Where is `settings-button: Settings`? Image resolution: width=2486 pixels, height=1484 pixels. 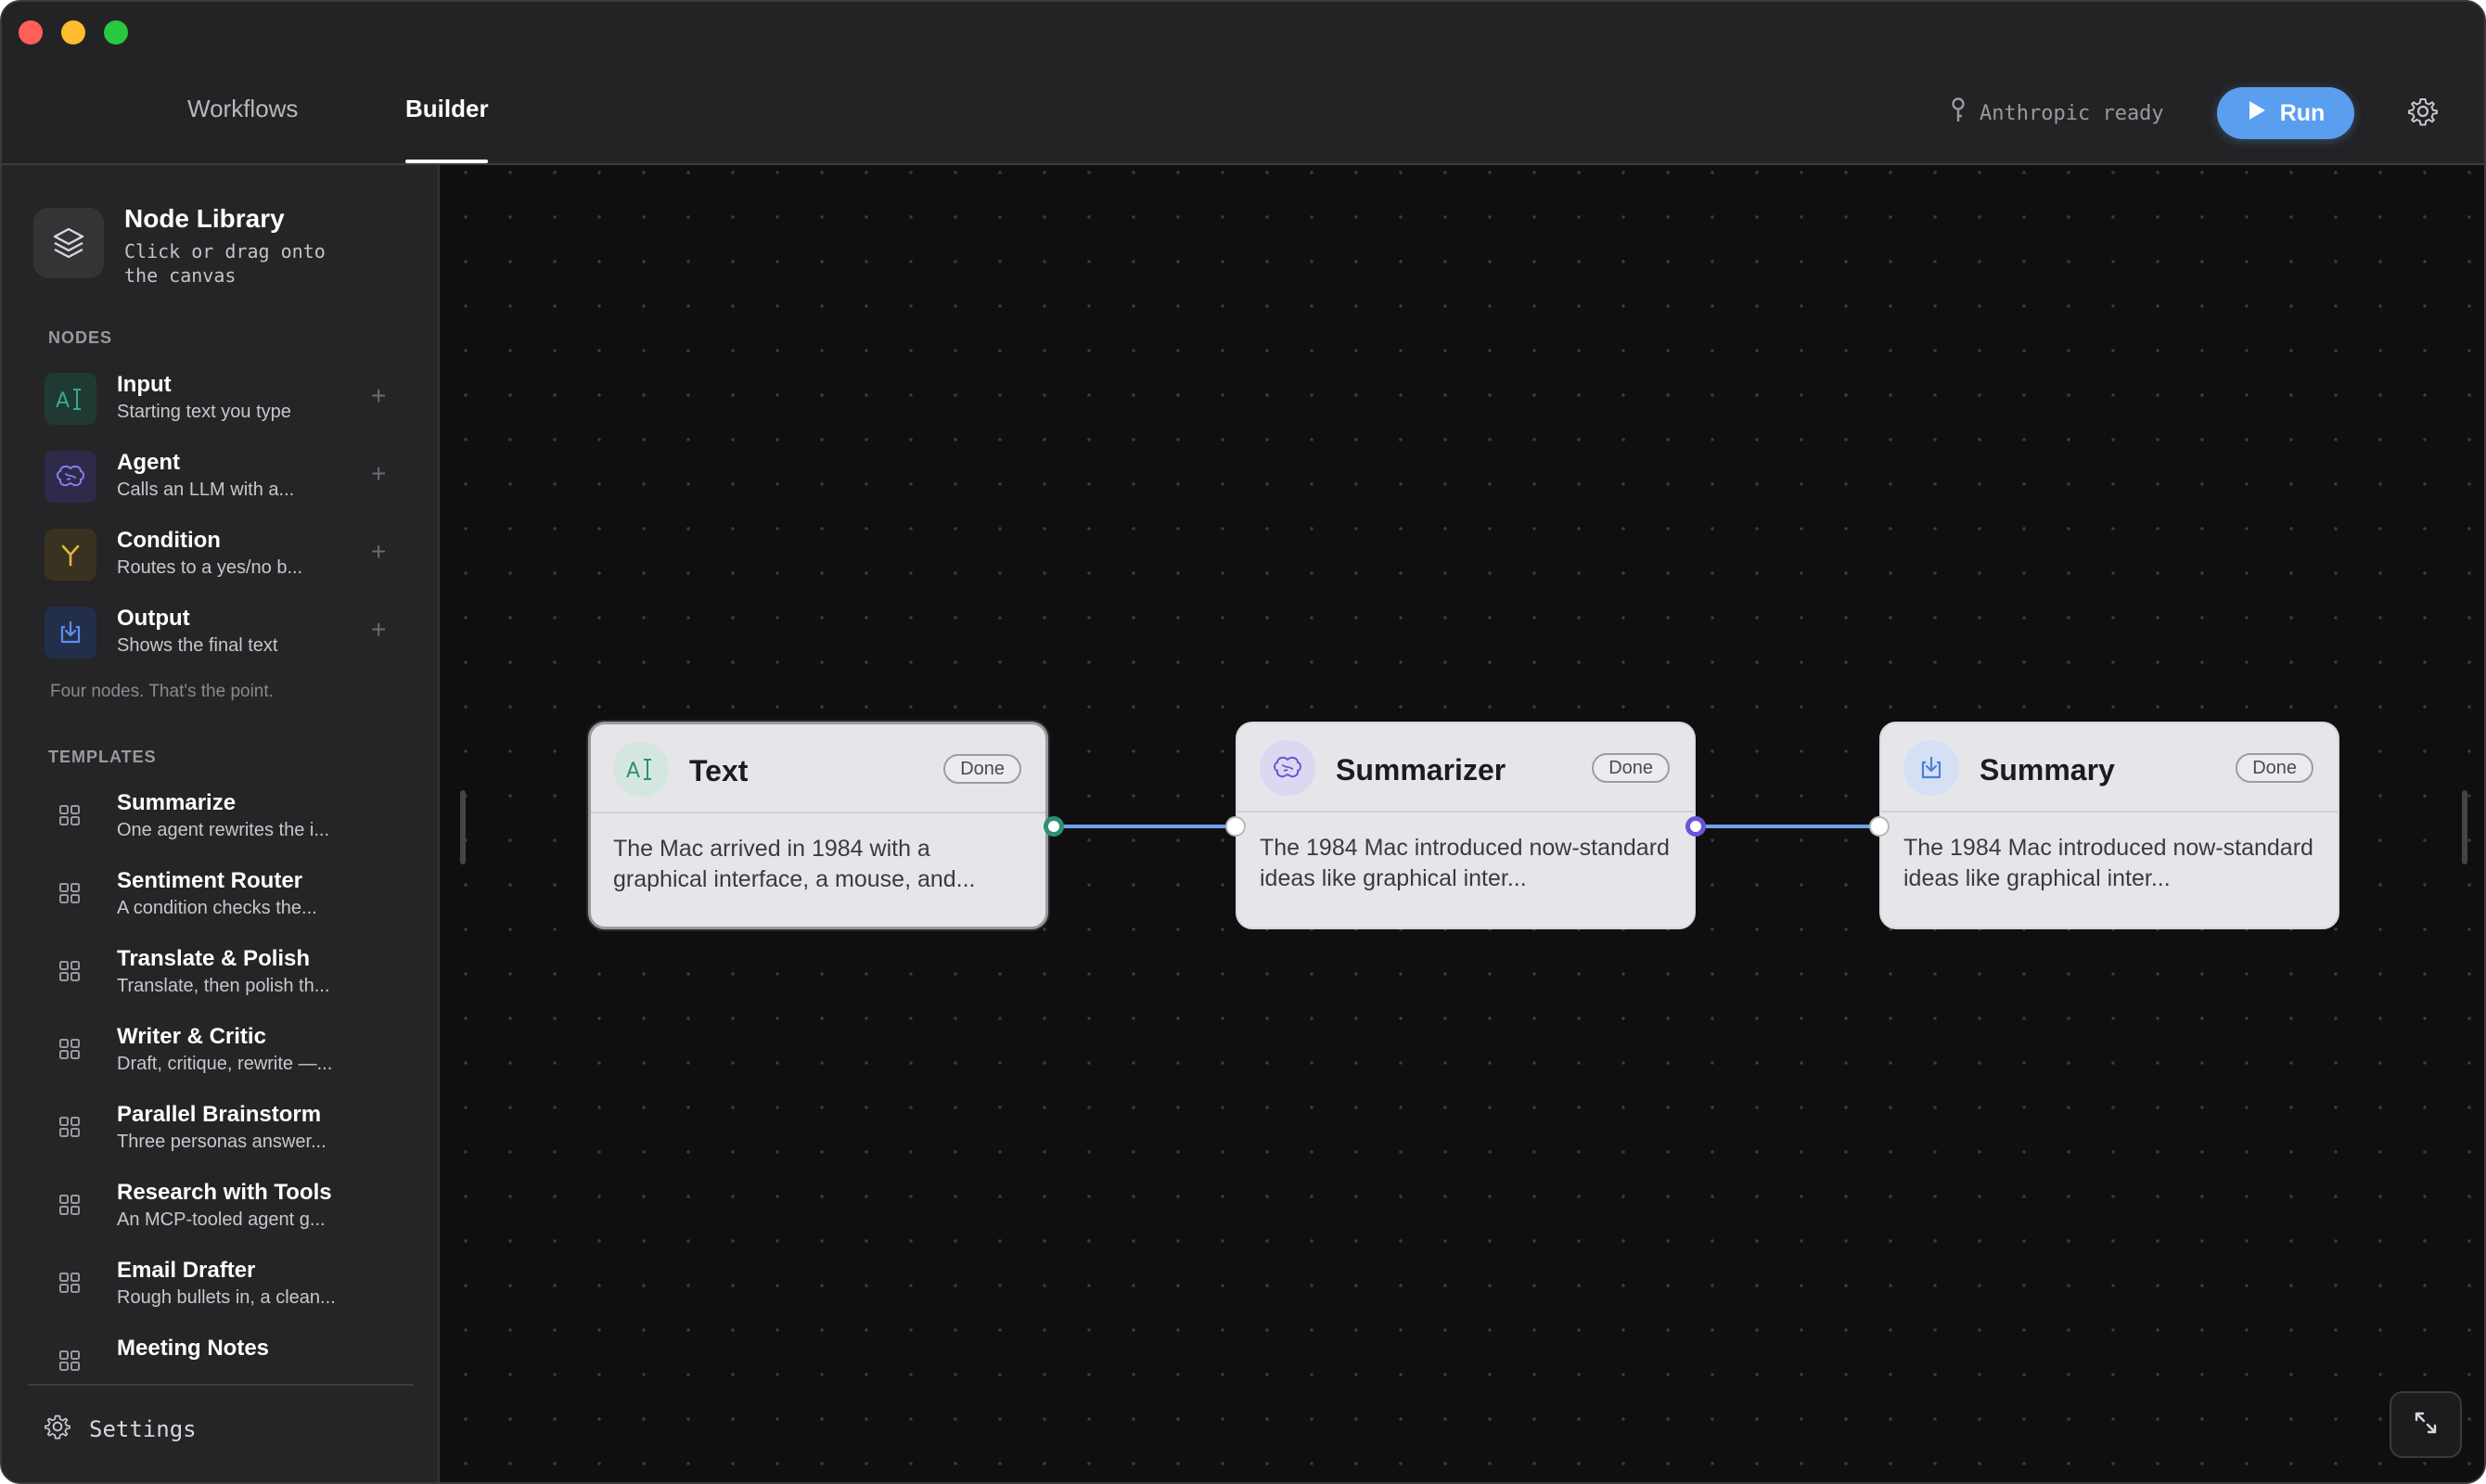
settings-button: Settings is located at coordinates (121, 1429).